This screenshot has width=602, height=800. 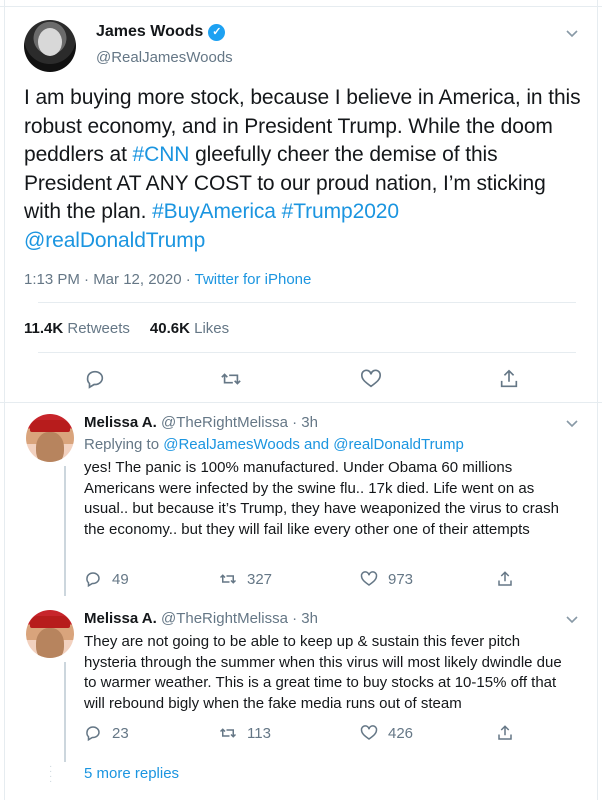 What do you see at coordinates (301, 3) in the screenshot?
I see `top-border` at bounding box center [301, 3].